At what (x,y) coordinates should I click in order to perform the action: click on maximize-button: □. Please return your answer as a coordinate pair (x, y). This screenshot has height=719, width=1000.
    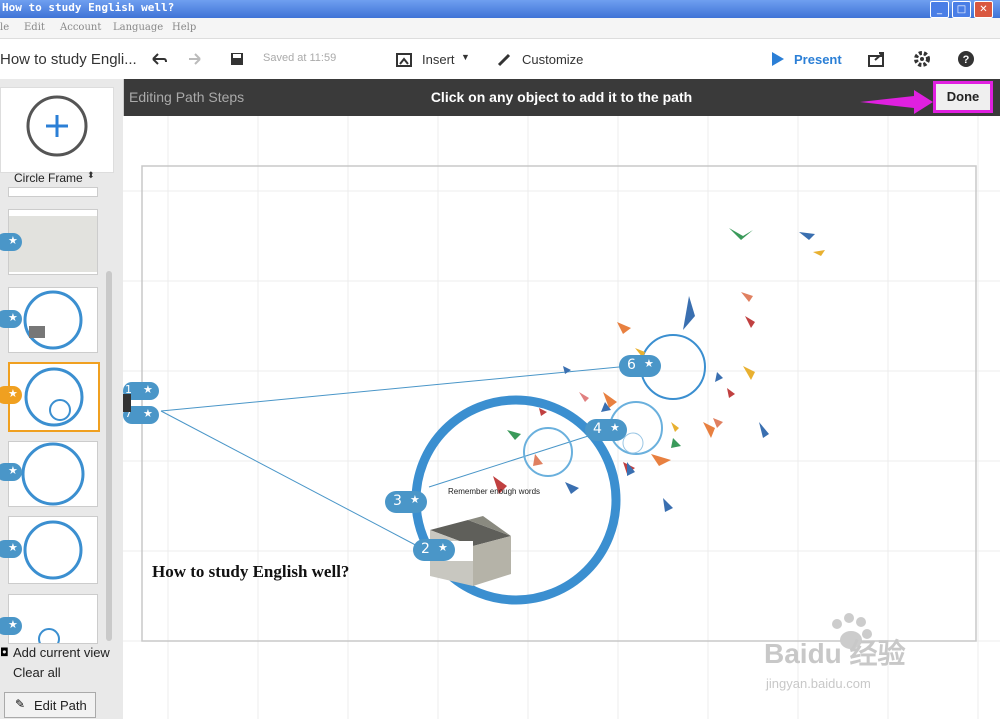
    Looking at the image, I should click on (961, 9).